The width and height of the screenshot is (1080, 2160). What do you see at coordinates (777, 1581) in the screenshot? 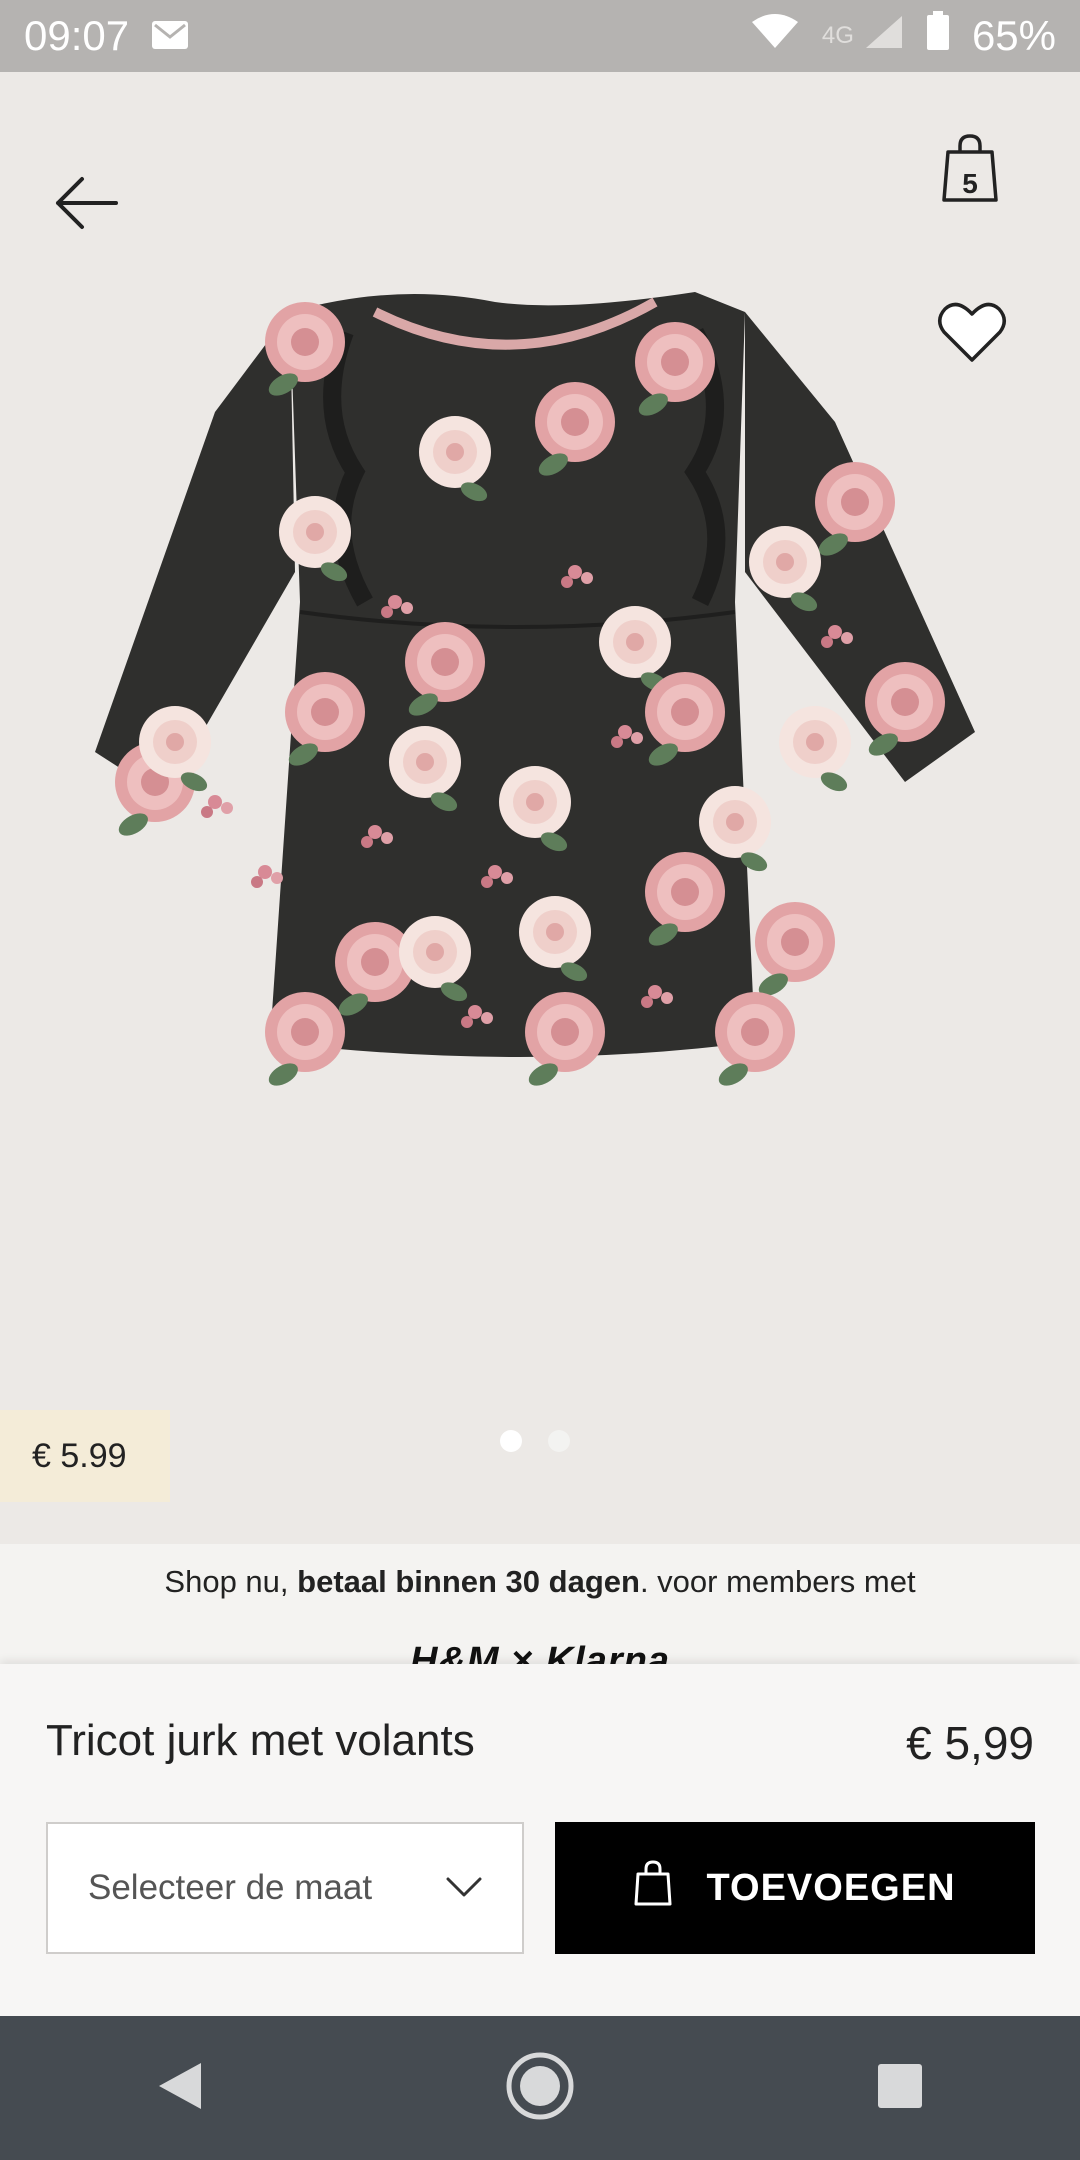
I see `promo-suffix: . voor members met` at bounding box center [777, 1581].